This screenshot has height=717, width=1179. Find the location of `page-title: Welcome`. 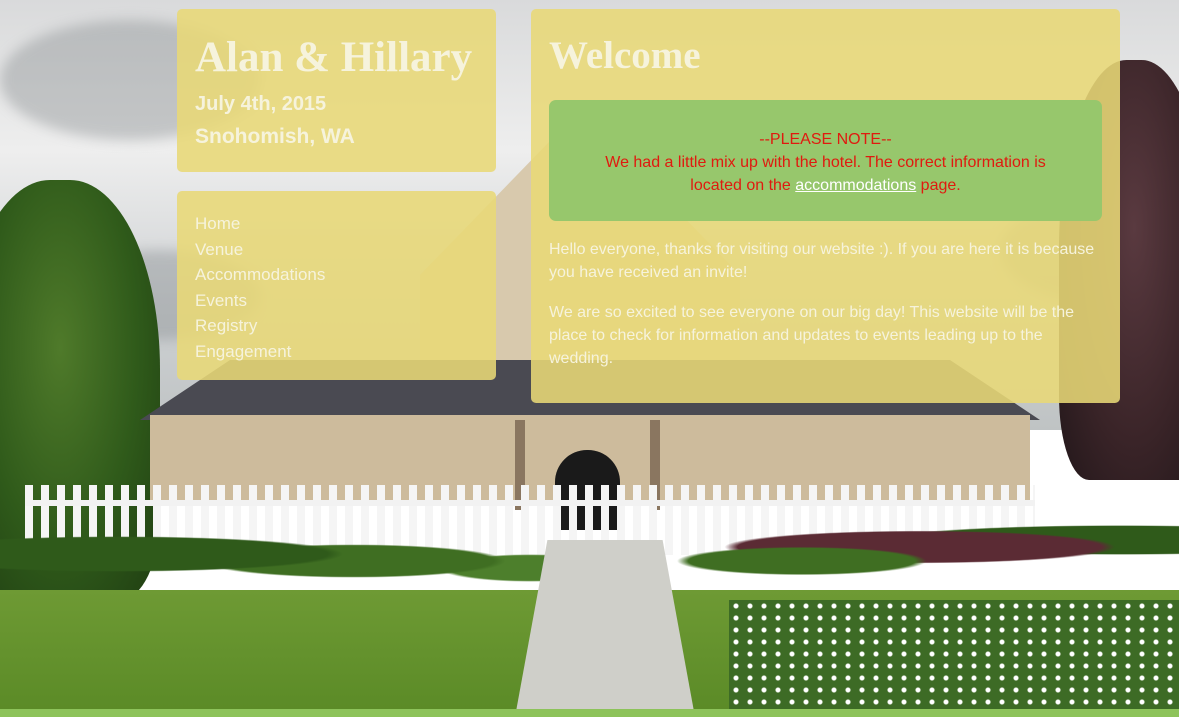

page-title: Welcome is located at coordinates (625, 55).